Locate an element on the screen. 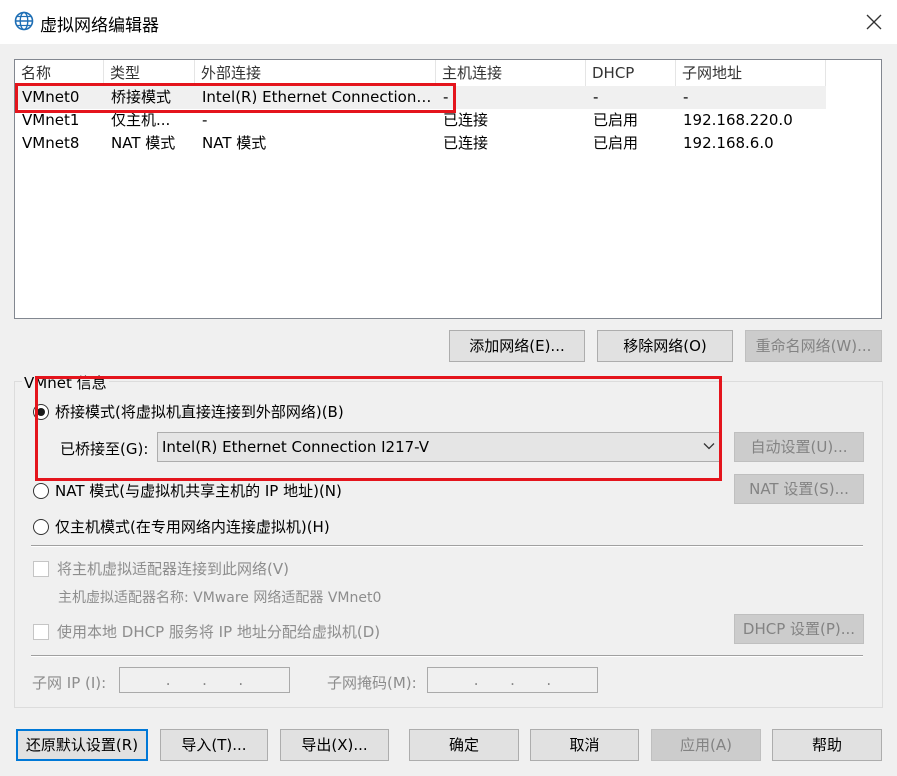  restore-defaults-button: 还原默认设置(R) is located at coordinates (82, 745).